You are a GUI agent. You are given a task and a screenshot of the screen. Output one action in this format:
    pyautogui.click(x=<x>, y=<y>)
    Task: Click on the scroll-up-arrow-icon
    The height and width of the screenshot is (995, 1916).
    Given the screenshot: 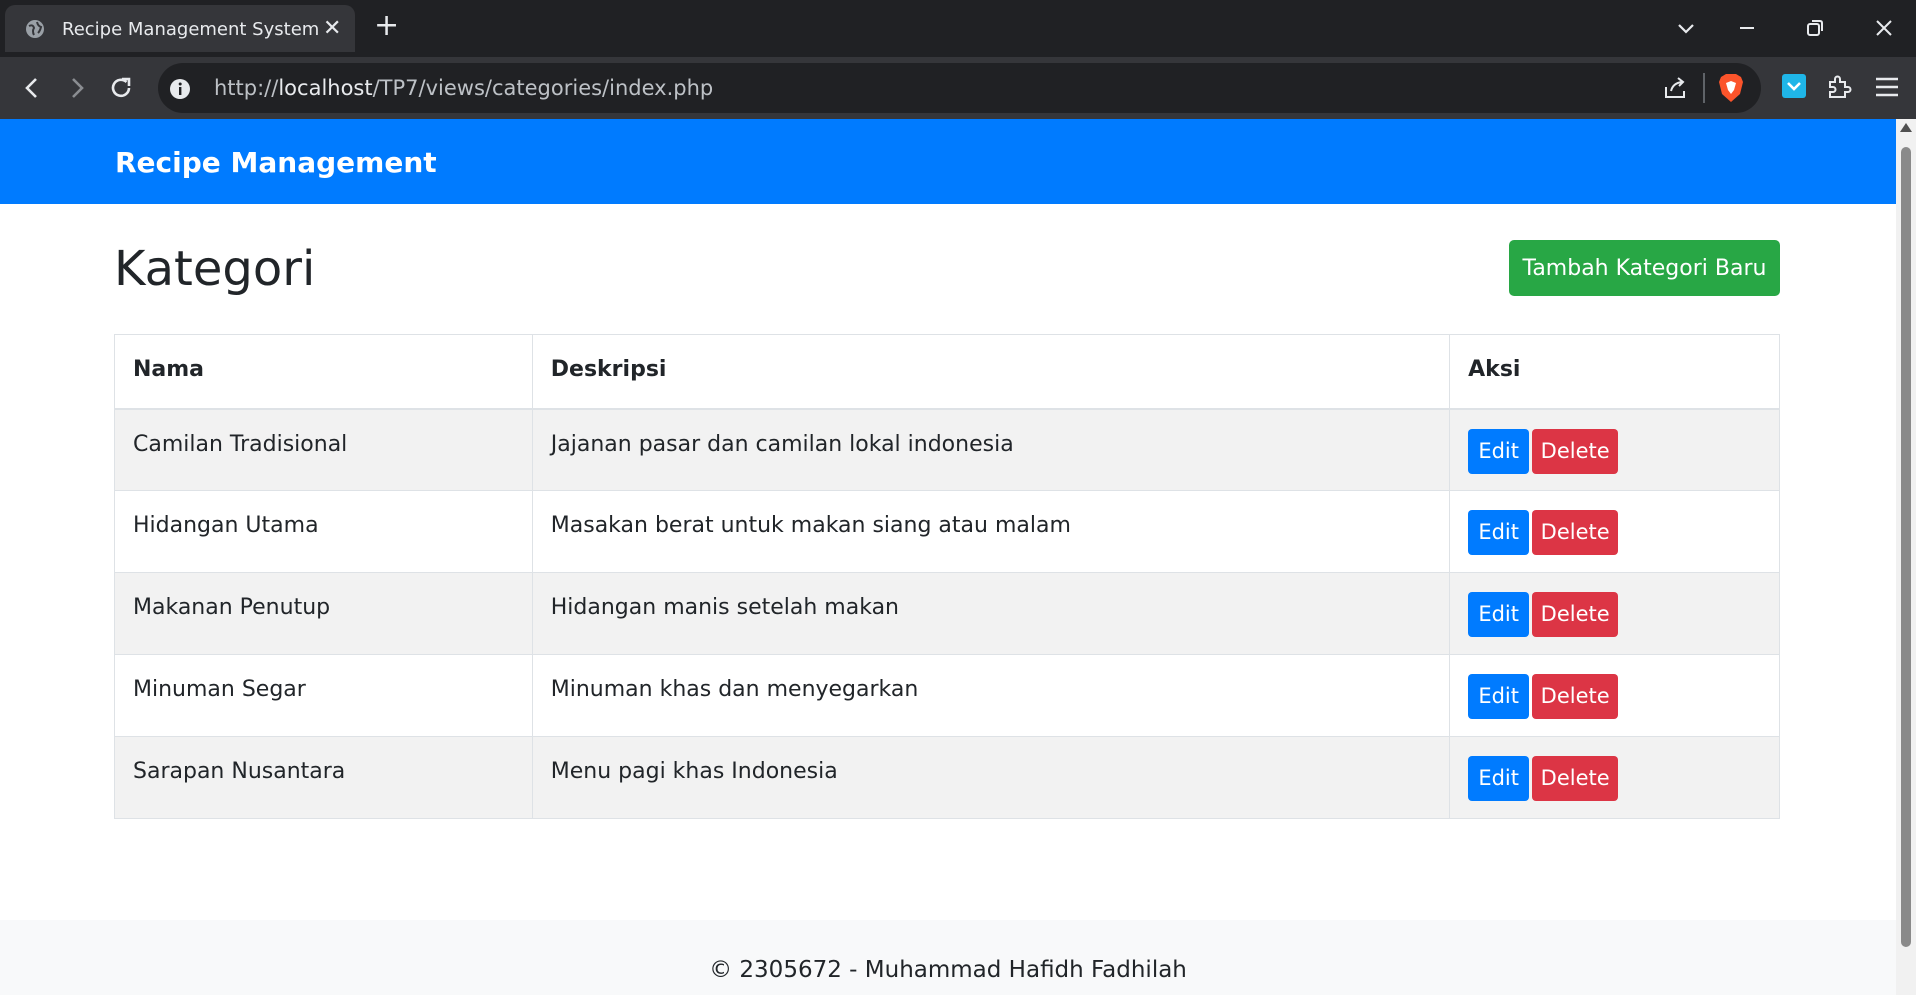 What is the action you would take?
    pyautogui.click(x=1906, y=127)
    